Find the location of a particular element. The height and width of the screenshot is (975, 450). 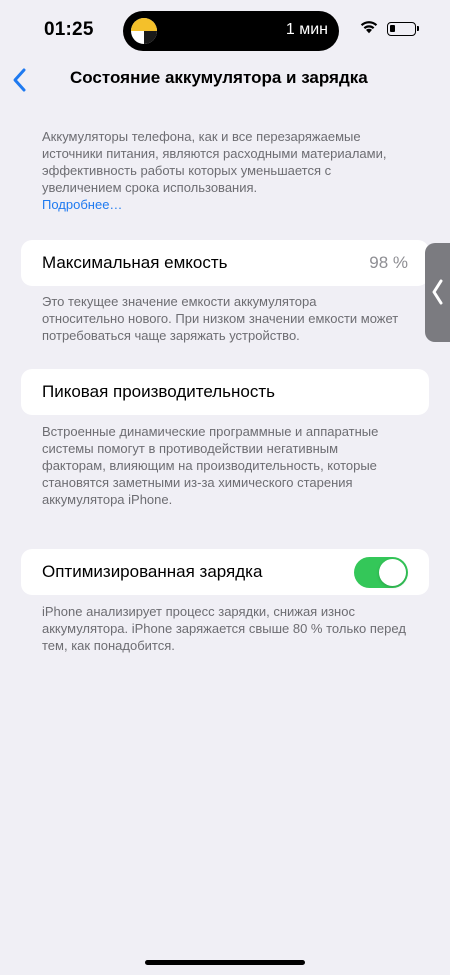

status-icons is located at coordinates (389, 29).